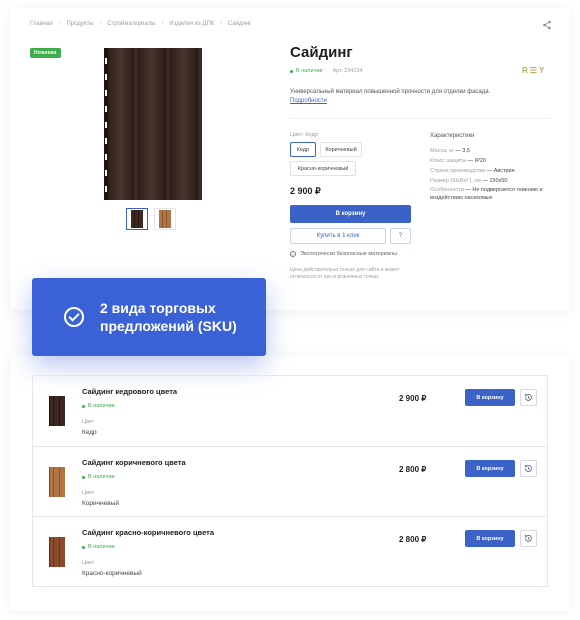  Describe the element at coordinates (74, 317) in the screenshot. I see `check-circle-icon` at that location.